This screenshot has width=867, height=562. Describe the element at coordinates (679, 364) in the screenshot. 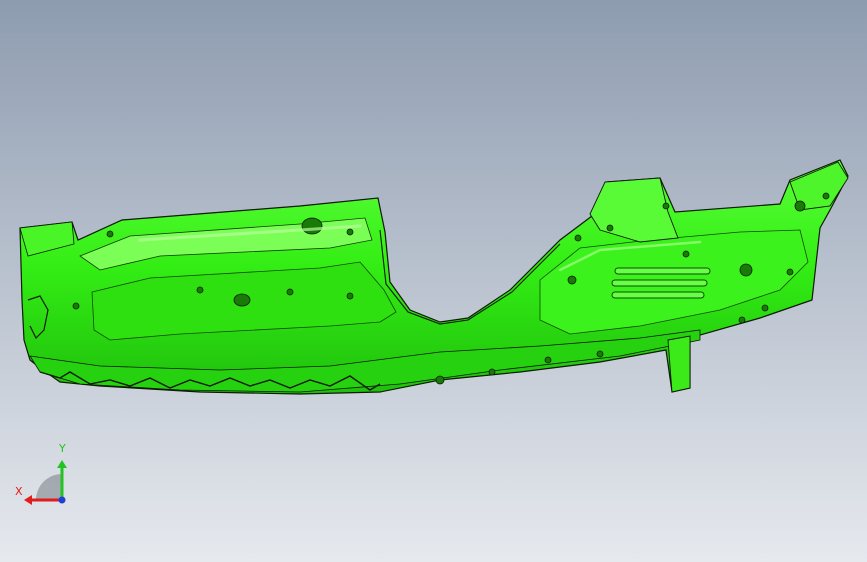

I see `bottom-bracket` at that location.